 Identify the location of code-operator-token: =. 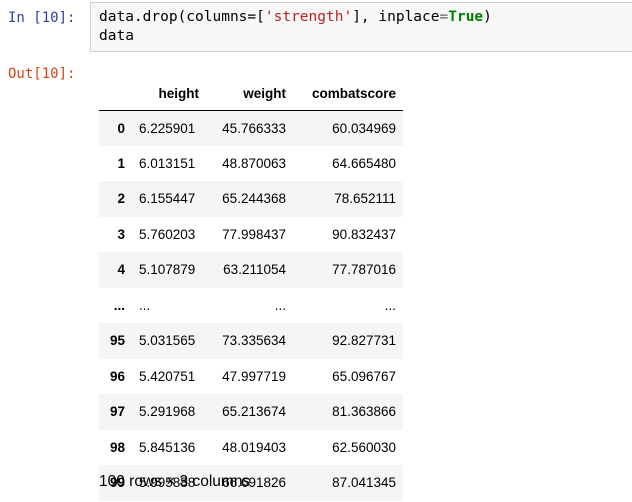
(444, 17).